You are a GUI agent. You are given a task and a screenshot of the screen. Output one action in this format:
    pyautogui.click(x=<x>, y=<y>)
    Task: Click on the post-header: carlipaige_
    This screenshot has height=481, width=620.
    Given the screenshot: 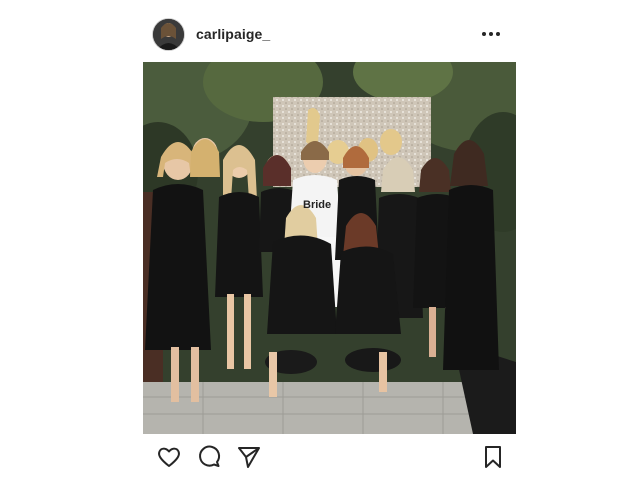 What is the action you would take?
    pyautogui.click(x=329, y=35)
    